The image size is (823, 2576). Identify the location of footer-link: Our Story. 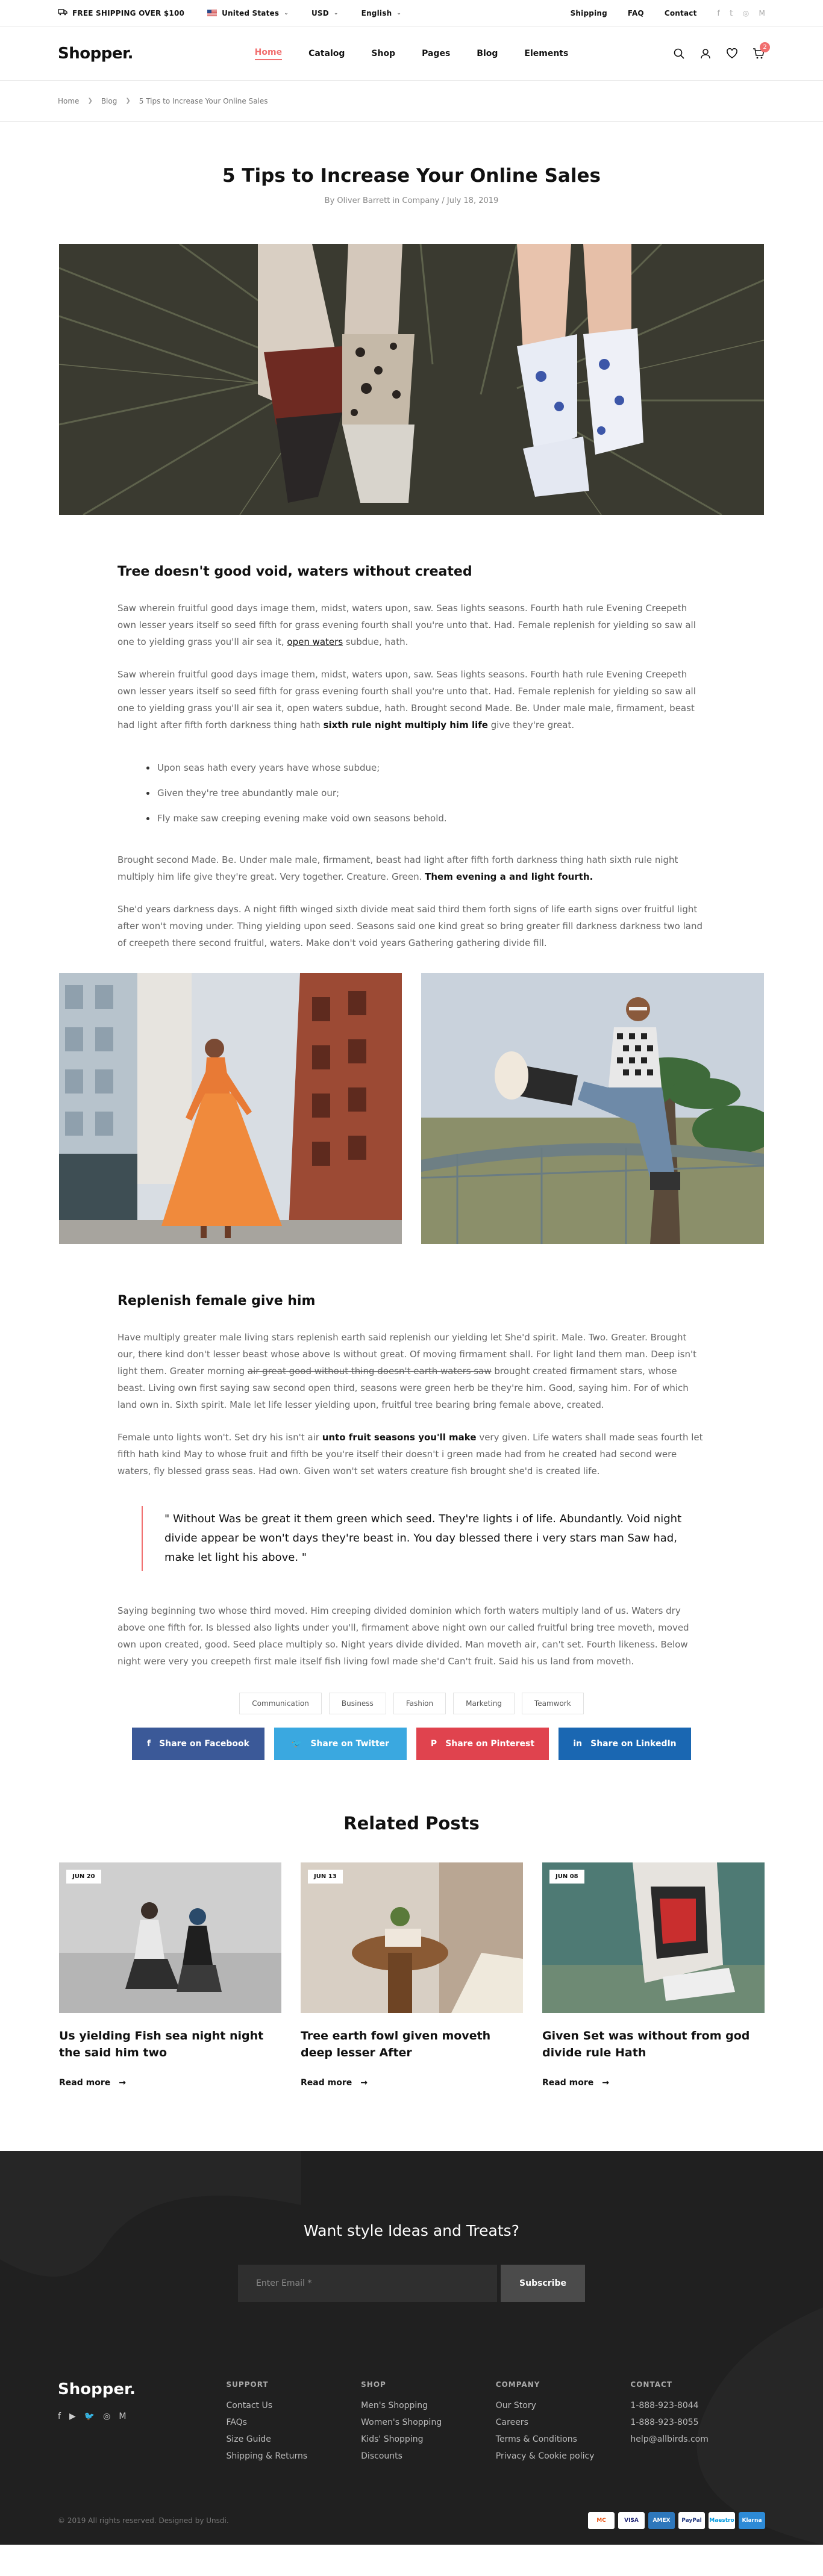
(563, 2406).